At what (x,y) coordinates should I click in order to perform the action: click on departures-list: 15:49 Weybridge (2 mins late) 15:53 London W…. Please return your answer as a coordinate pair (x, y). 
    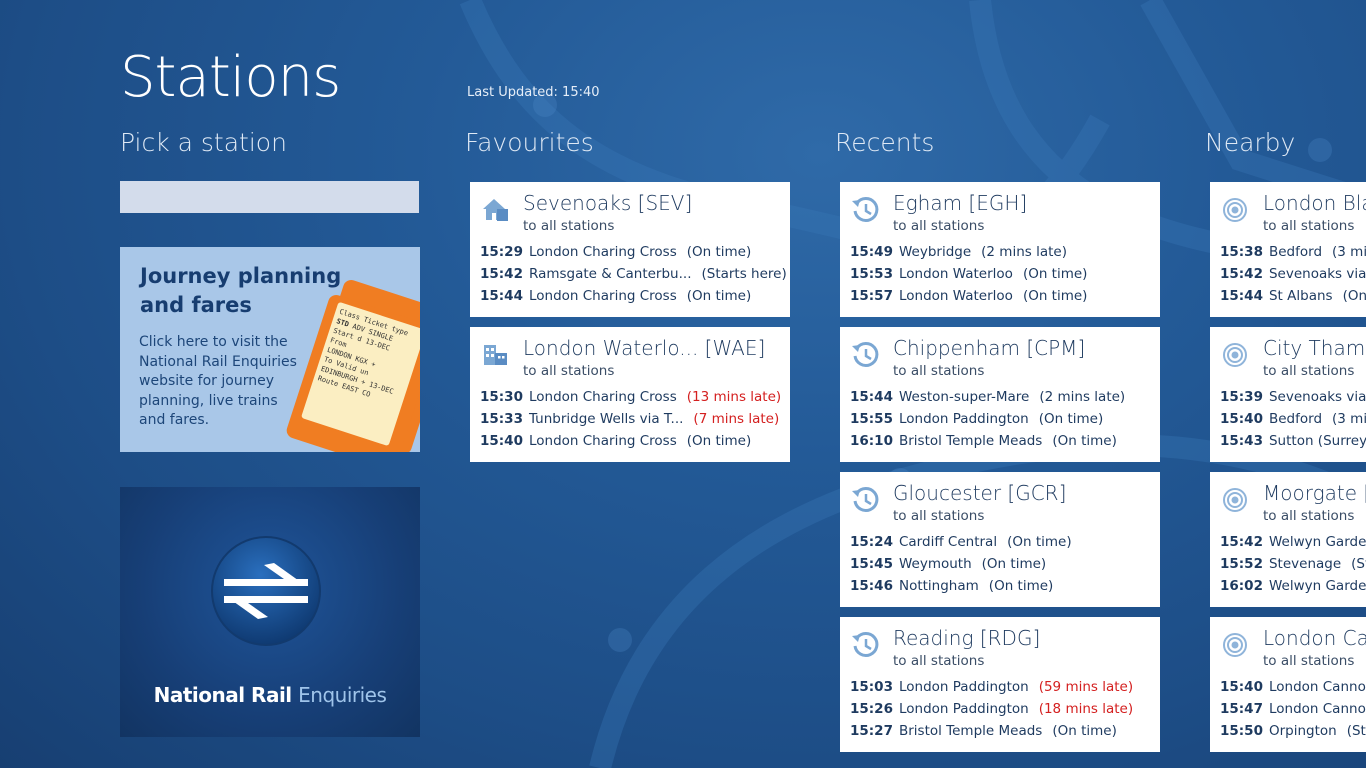
    Looking at the image, I should click on (1005, 274).